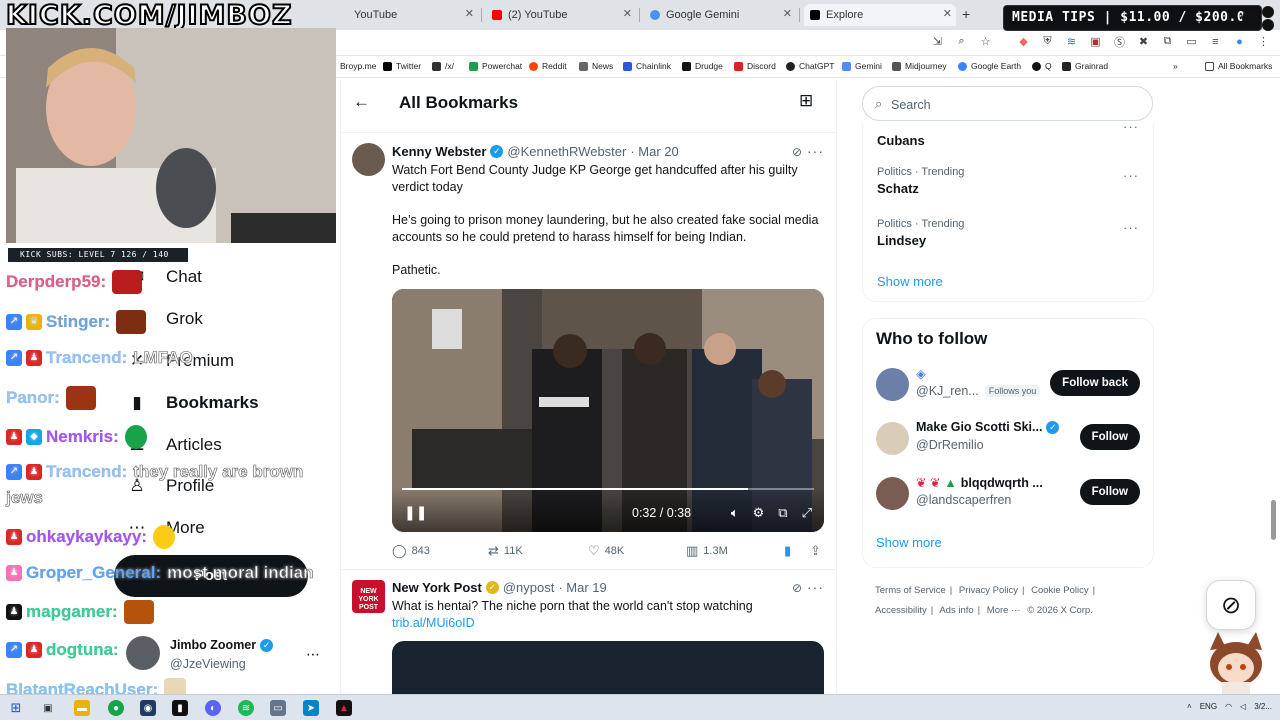 Image resolution: width=1280 pixels, height=720 pixels. Describe the element at coordinates (1228, 706) in the screenshot. I see `wifi-icon: ◠` at that location.